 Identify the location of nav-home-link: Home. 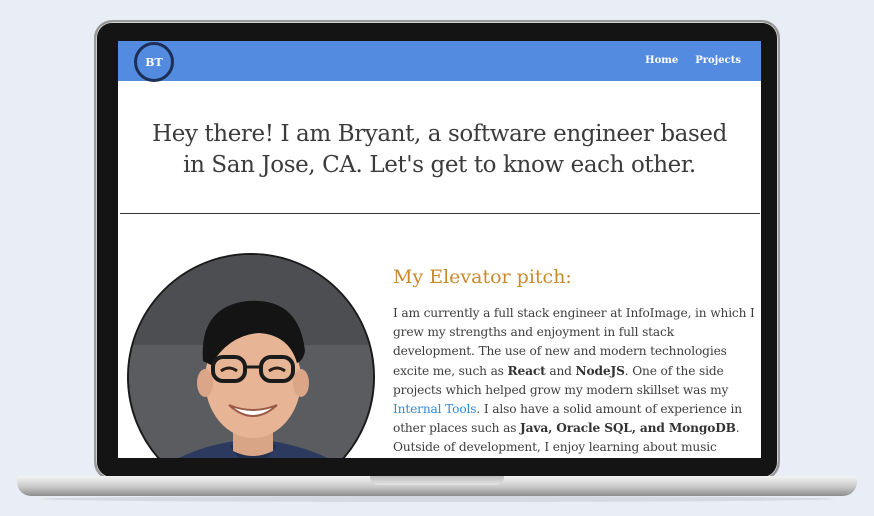
(661, 60).